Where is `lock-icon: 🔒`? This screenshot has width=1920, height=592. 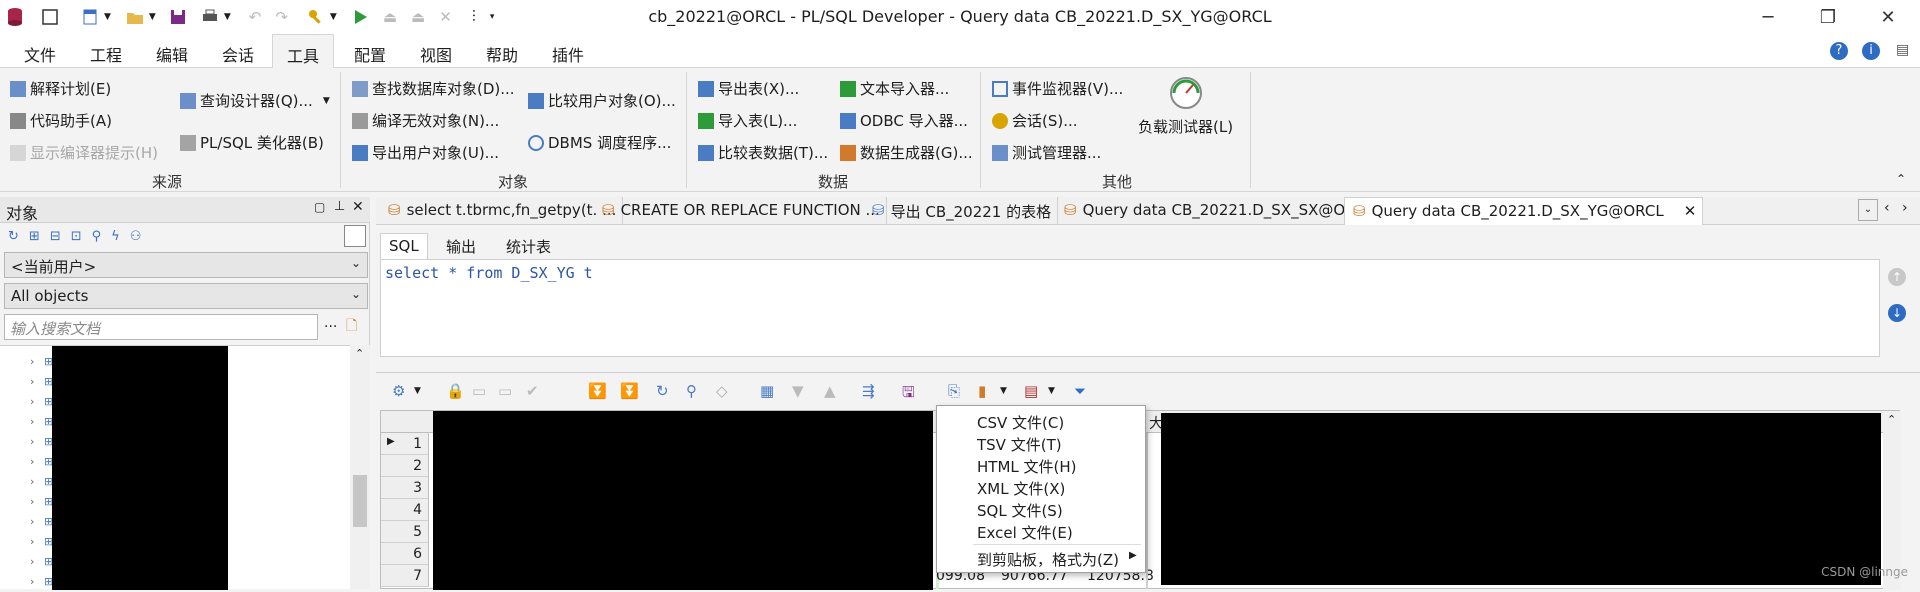
lock-icon: 🔒 is located at coordinates (455, 391).